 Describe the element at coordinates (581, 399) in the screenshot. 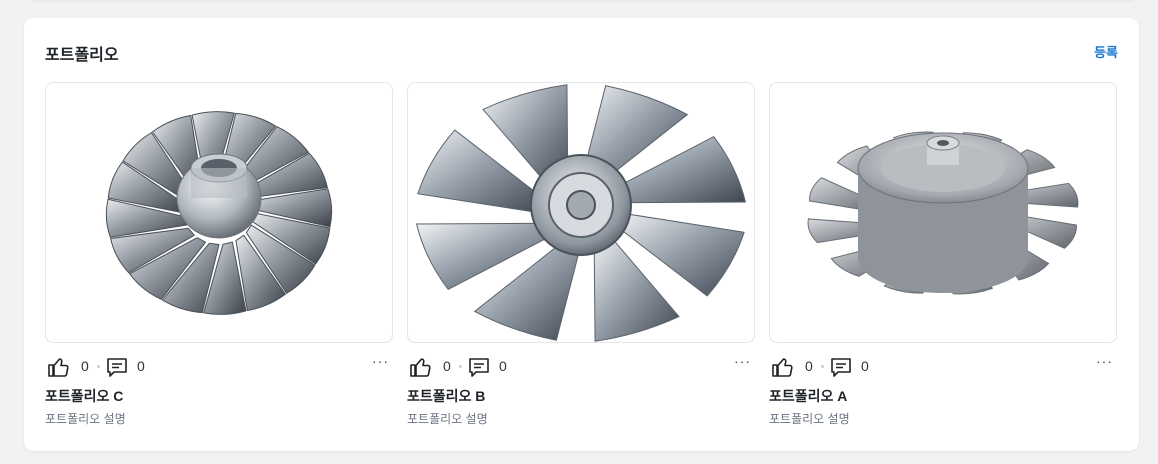

I see `card-title: 포트폴리오 B` at that location.